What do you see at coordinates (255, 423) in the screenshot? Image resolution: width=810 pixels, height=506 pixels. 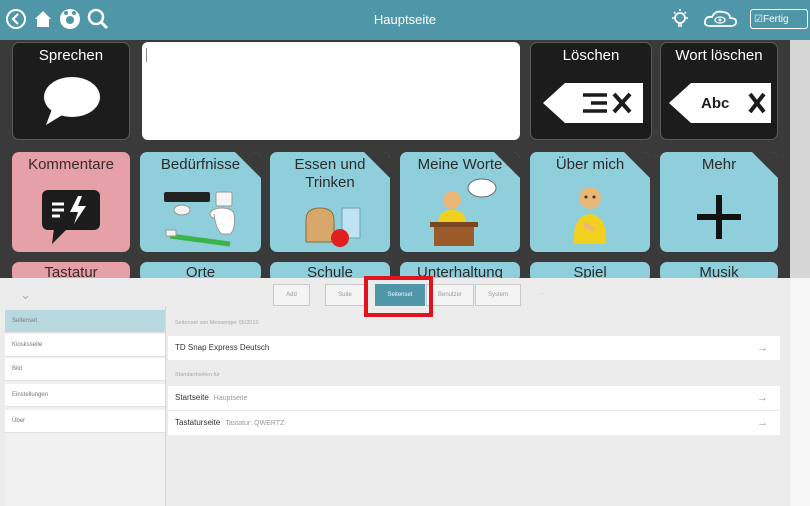 I see `tastaturseite-value: Tastatur: QWERTZ` at bounding box center [255, 423].